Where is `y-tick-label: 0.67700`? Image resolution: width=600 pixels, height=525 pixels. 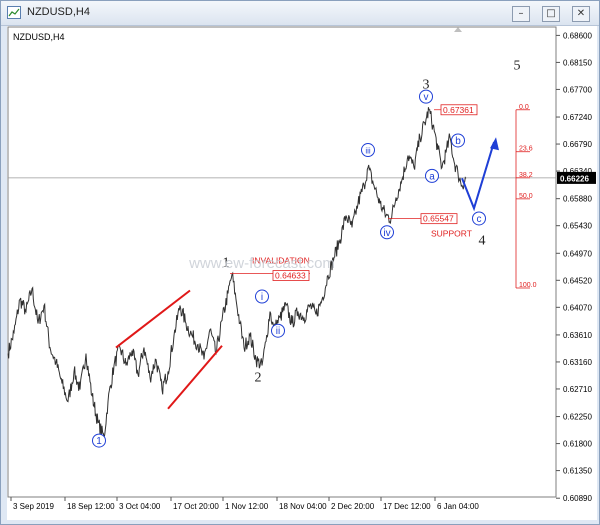
y-tick-label: 0.67700 is located at coordinates (577, 89).